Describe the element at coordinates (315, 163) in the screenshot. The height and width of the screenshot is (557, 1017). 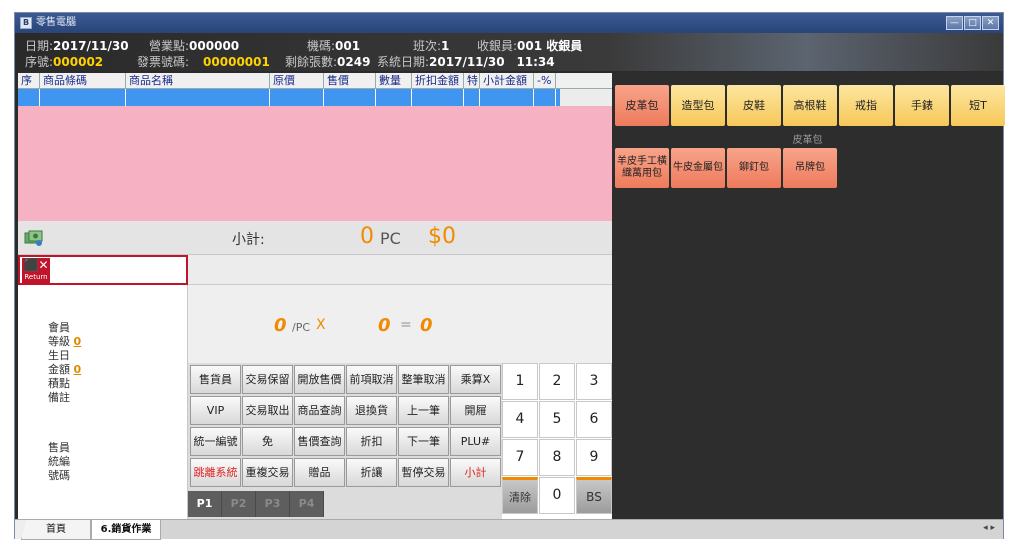
I see `item-grid-body` at that location.